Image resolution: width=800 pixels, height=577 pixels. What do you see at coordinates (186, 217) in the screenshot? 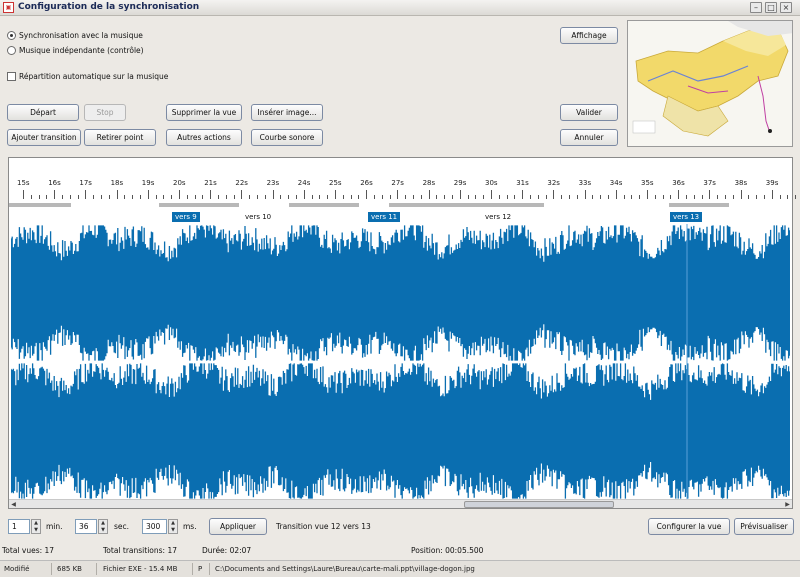
I see `marker-vers-9: vers 9` at bounding box center [186, 217].